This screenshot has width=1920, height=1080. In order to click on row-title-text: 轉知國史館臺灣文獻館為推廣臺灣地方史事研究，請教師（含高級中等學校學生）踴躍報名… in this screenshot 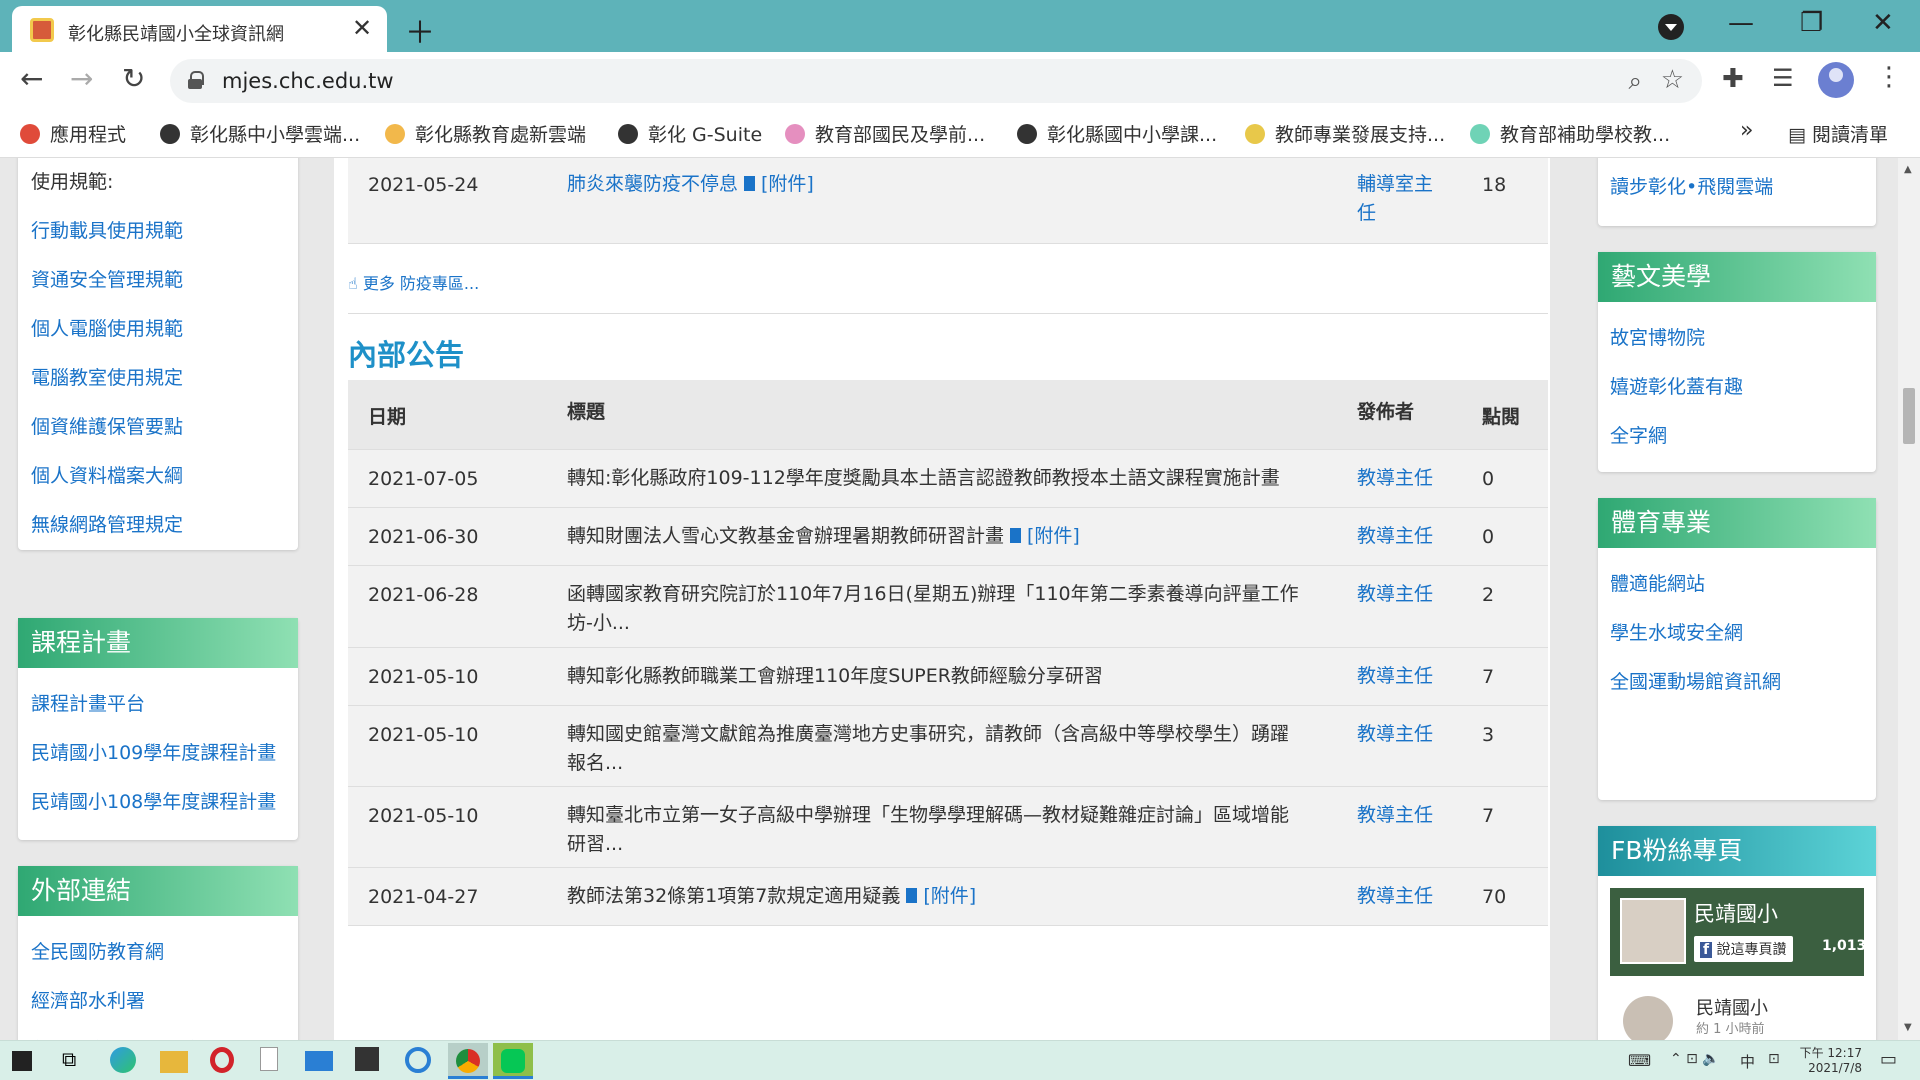, I will do `click(928, 748)`.